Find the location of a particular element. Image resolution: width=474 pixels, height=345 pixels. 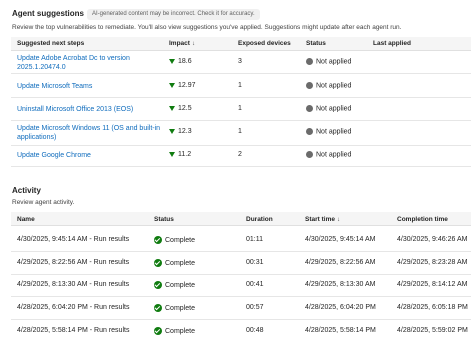

impact-value: 12.97 is located at coordinates (187, 85).